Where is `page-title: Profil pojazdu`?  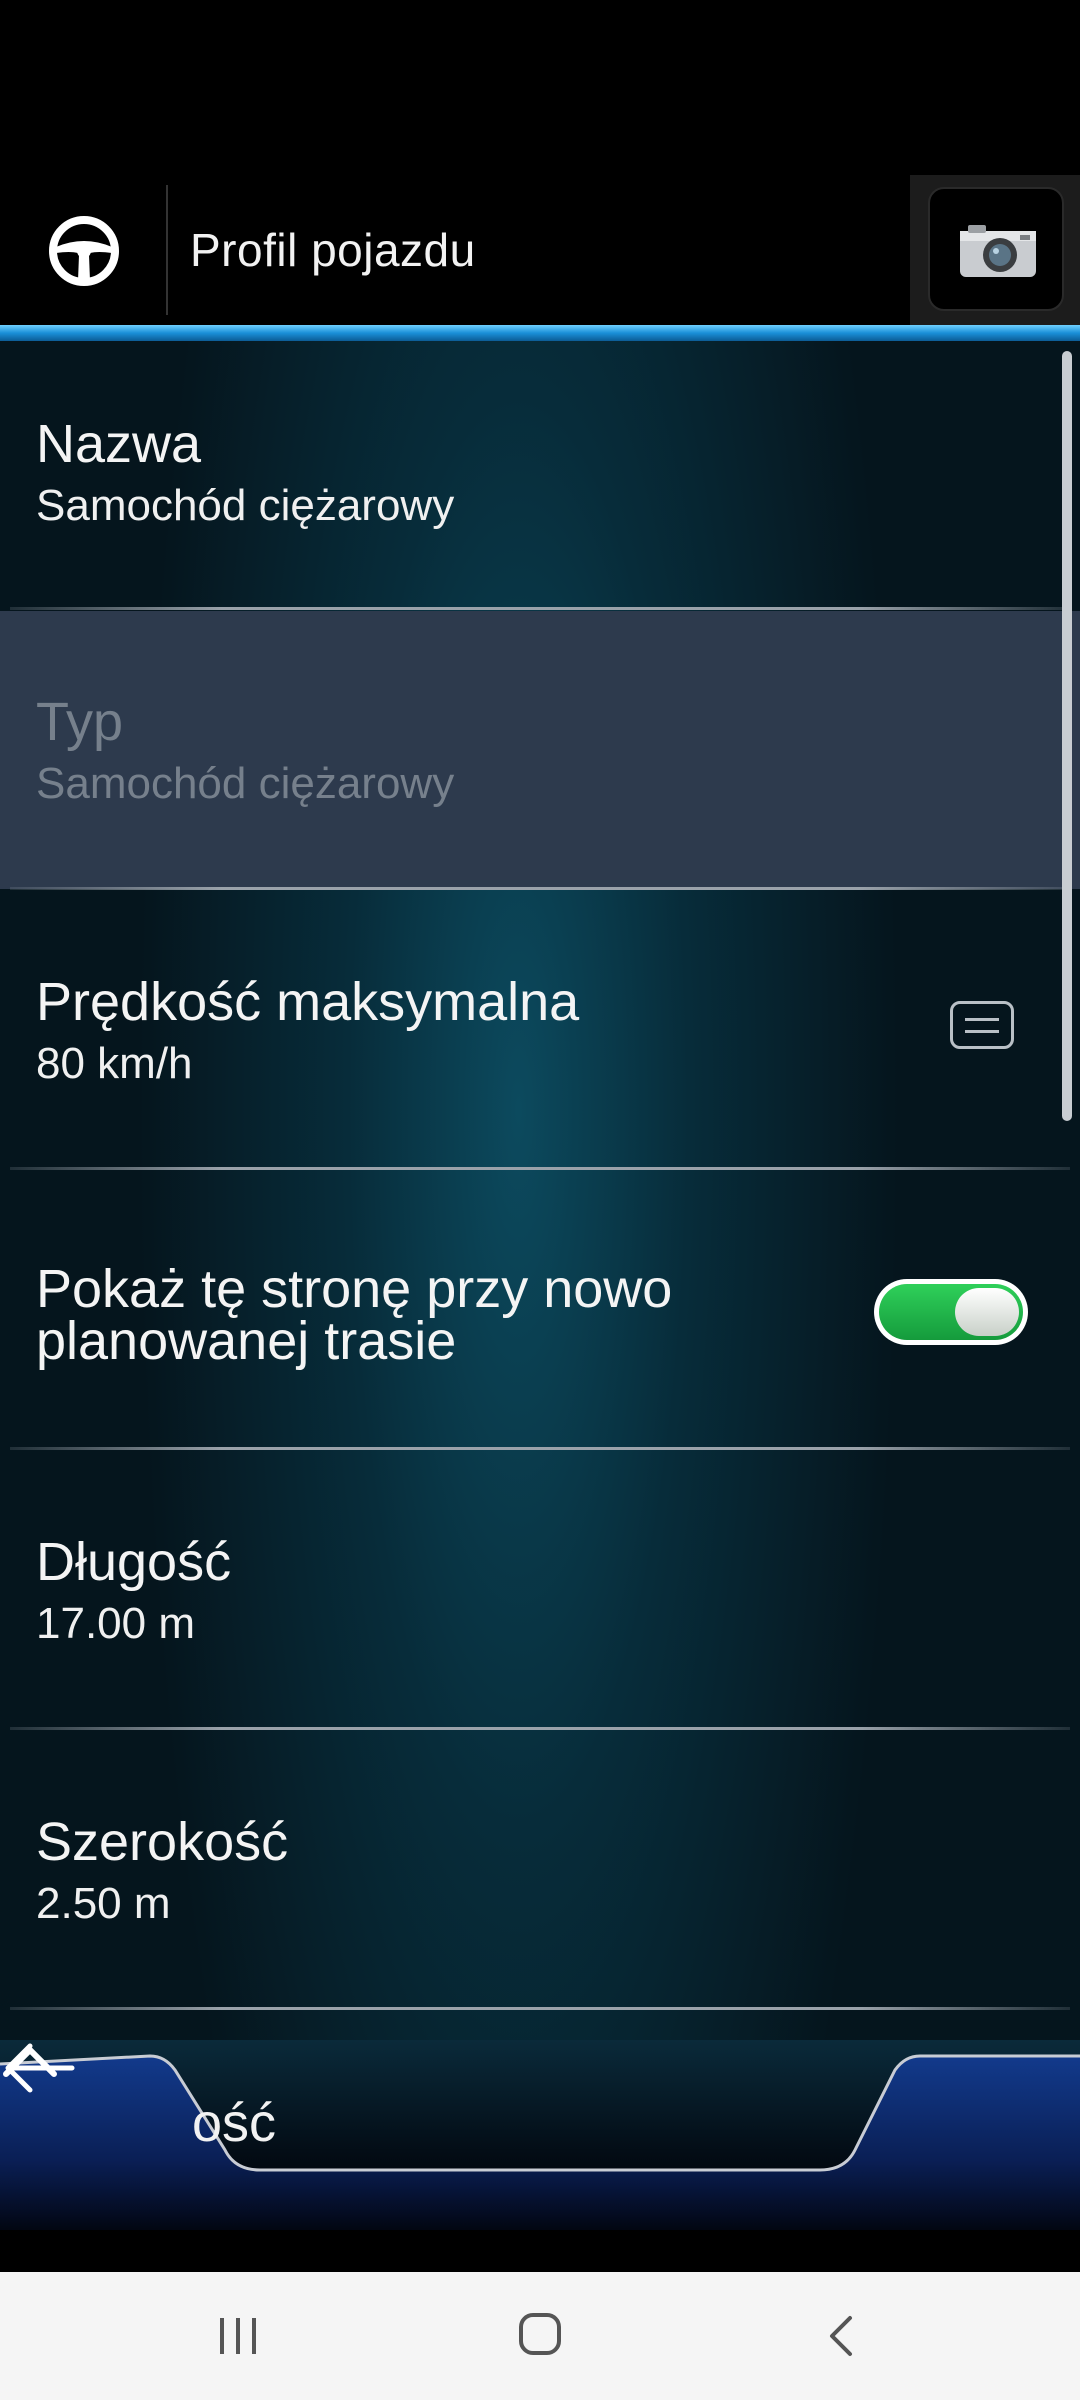 page-title: Profil pojazdu is located at coordinates (333, 250).